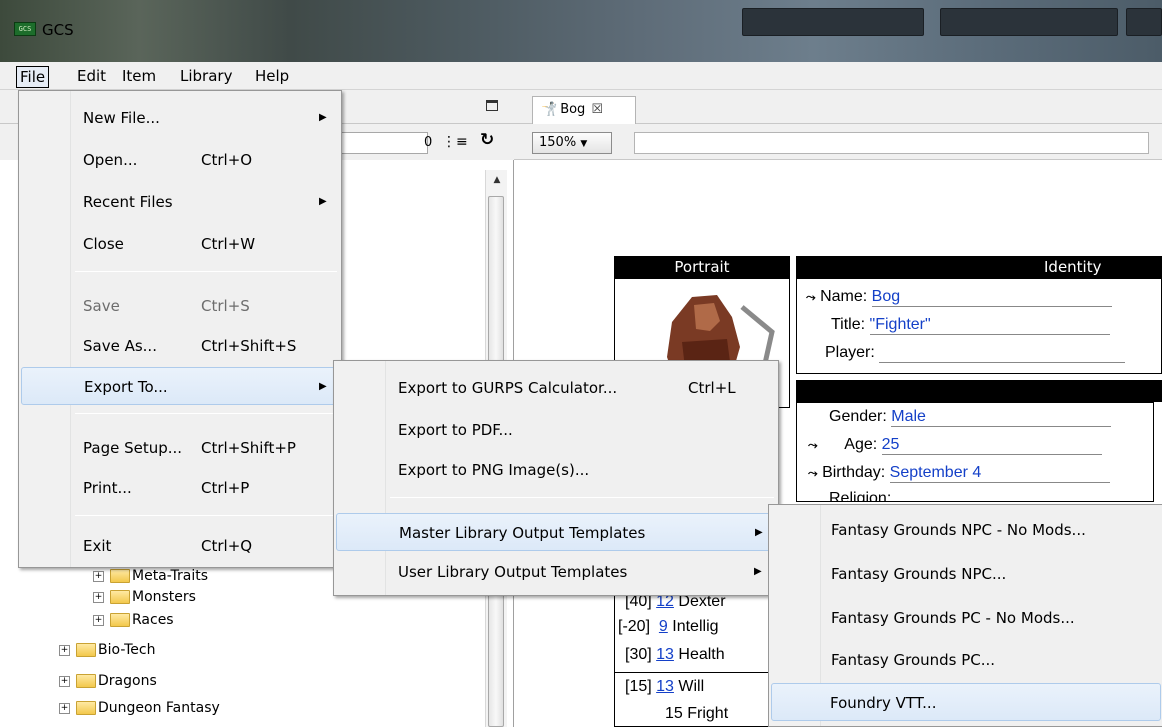  Describe the element at coordinates (556, 388) in the screenshot. I see `menu-item-export-gurps-calculator: Export to GURPS Calculator... Ctrl+L` at that location.